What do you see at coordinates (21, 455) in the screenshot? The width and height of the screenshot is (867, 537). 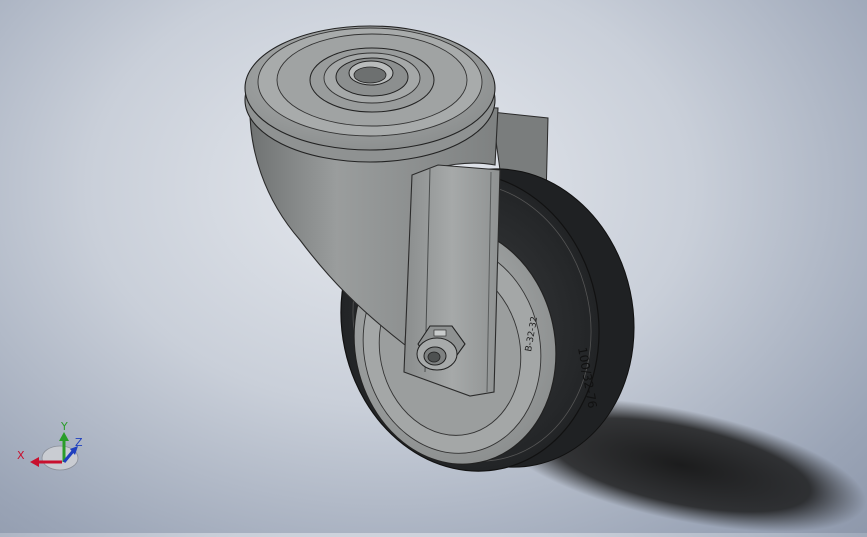 I see `x-axis-label: X` at bounding box center [21, 455].